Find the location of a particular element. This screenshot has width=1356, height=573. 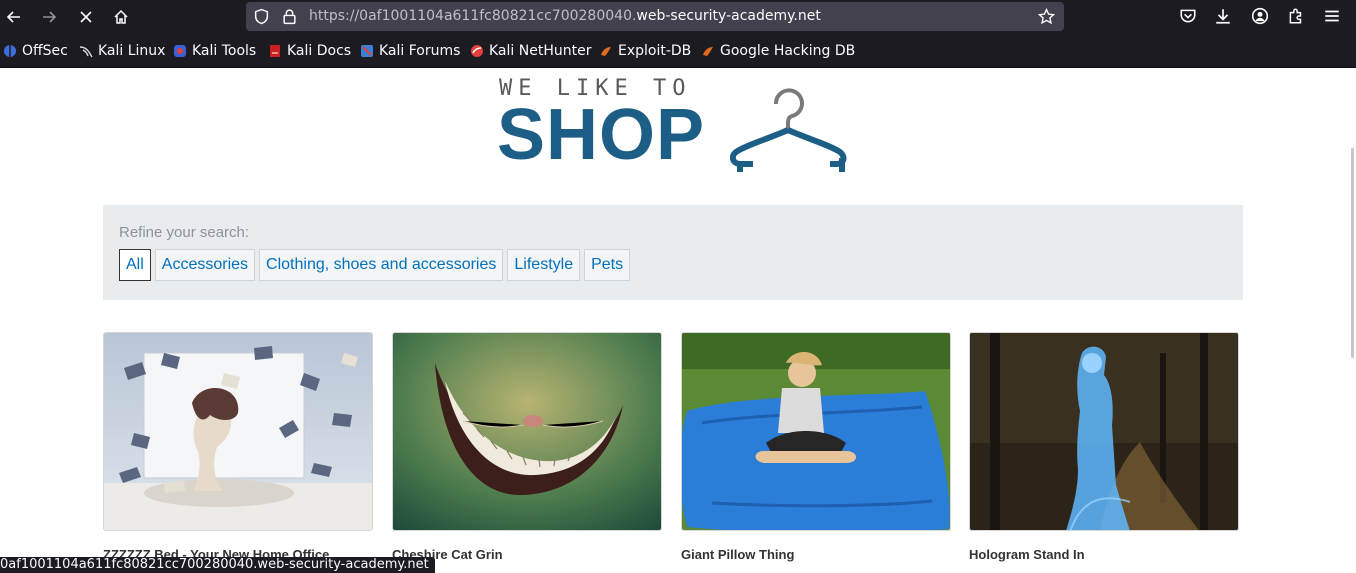

account-icon is located at coordinates (1260, 16).